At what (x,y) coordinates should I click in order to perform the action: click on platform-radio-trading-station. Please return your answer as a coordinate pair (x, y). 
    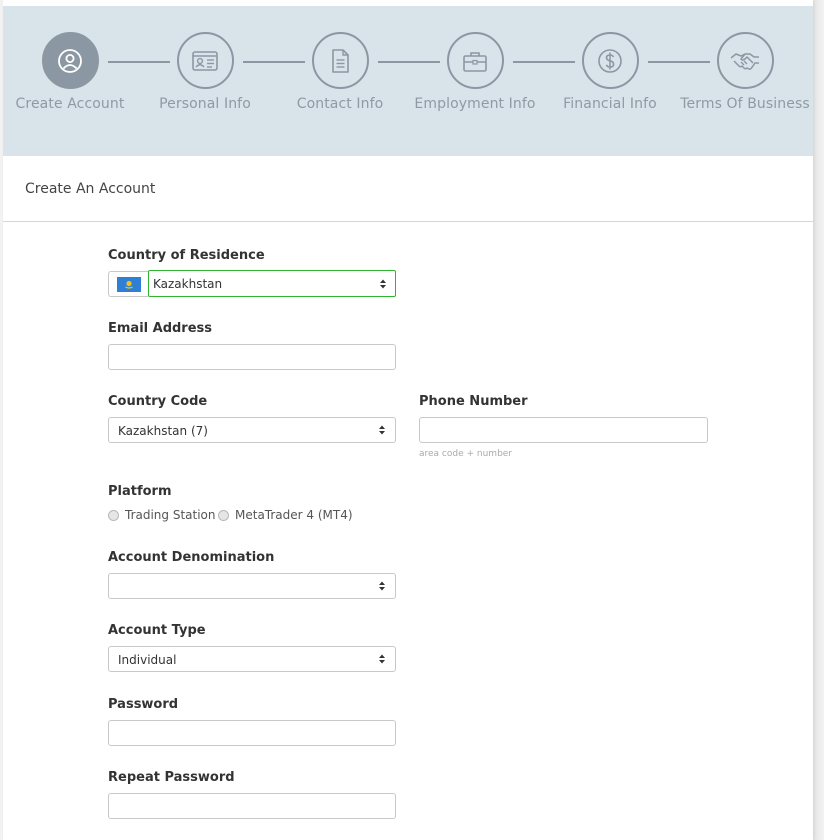
    Looking at the image, I should click on (113, 515).